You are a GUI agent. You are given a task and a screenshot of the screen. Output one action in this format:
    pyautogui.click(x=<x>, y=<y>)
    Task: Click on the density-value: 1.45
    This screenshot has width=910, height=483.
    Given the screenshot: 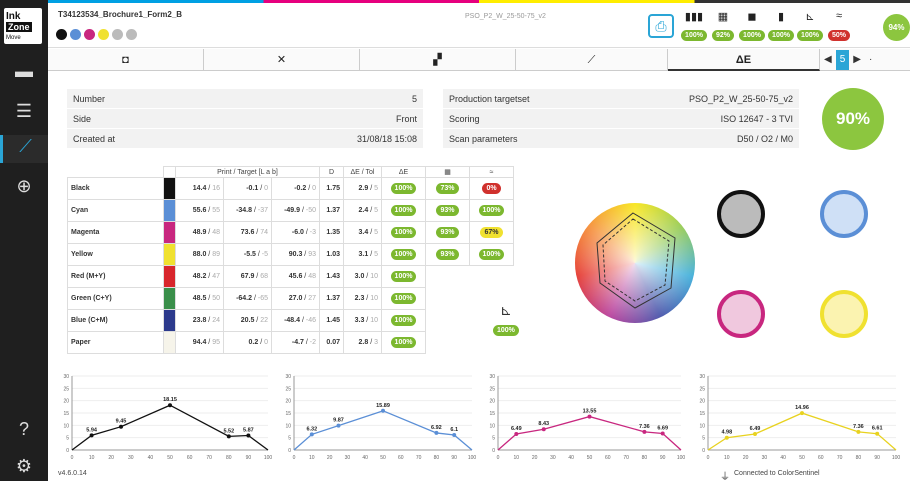 What is the action you would take?
    pyautogui.click(x=331, y=320)
    